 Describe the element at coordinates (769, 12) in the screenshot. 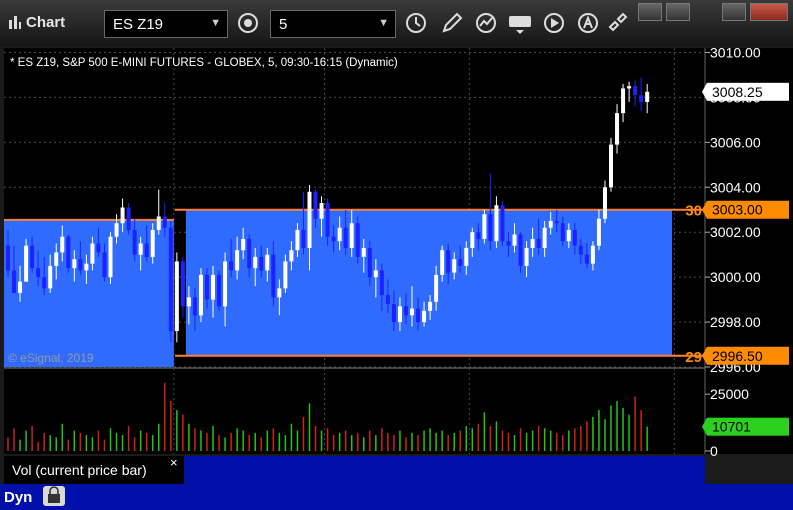

I see `close-icon` at that location.